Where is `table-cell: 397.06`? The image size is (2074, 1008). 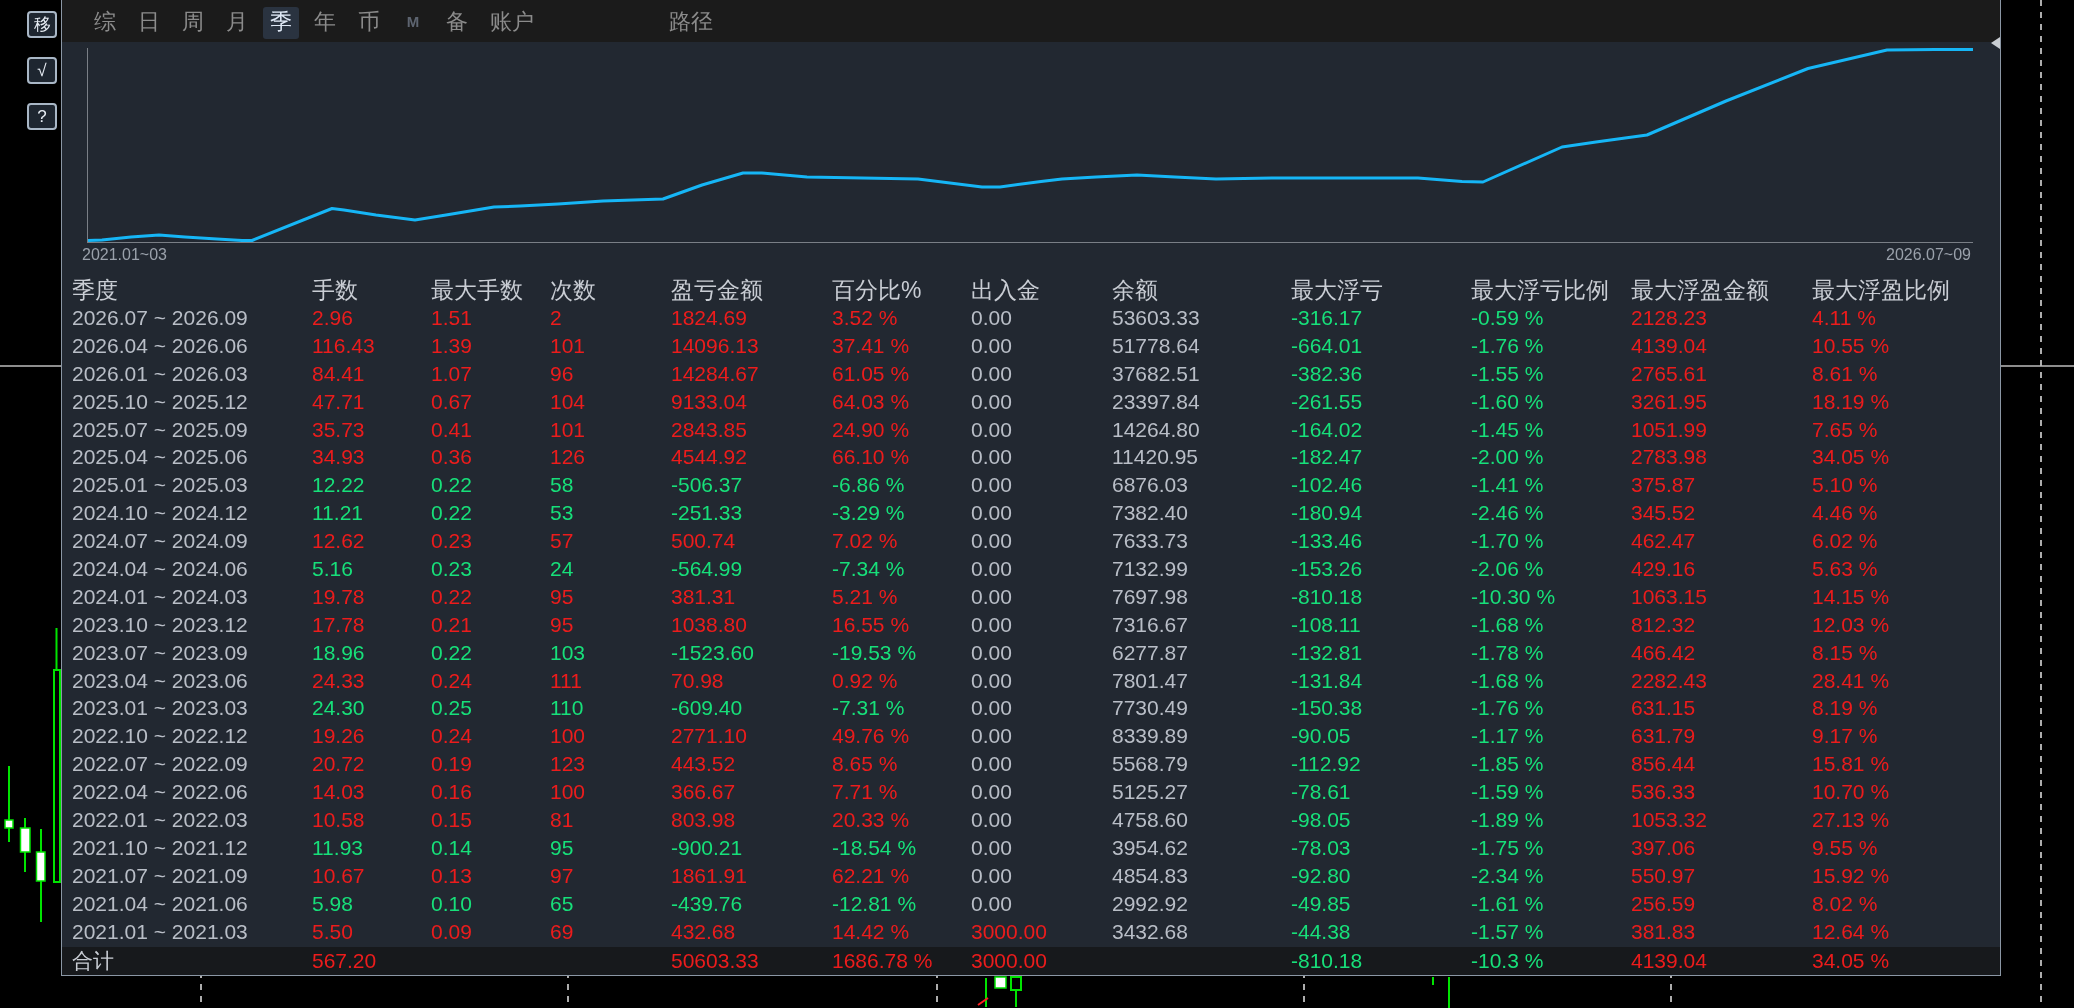 table-cell: 397.06 is located at coordinates (1663, 847).